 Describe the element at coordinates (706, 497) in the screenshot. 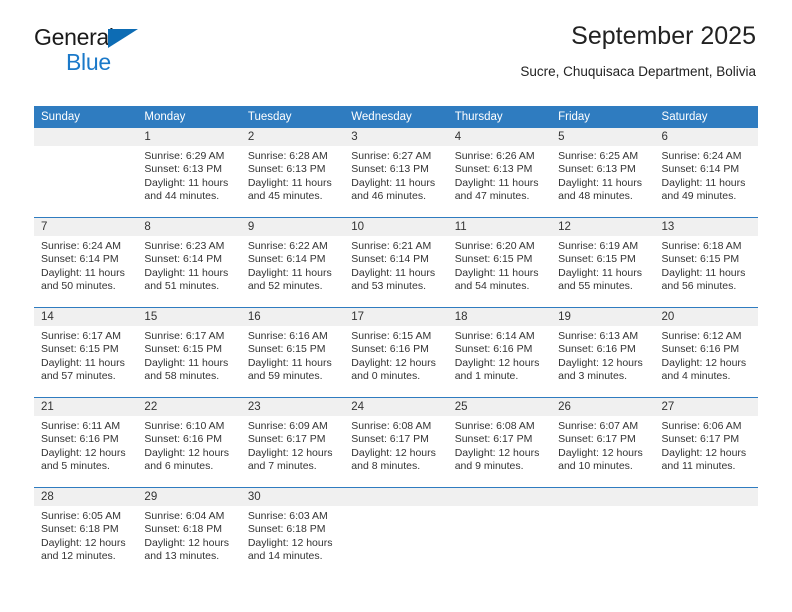

I see `day-number` at that location.